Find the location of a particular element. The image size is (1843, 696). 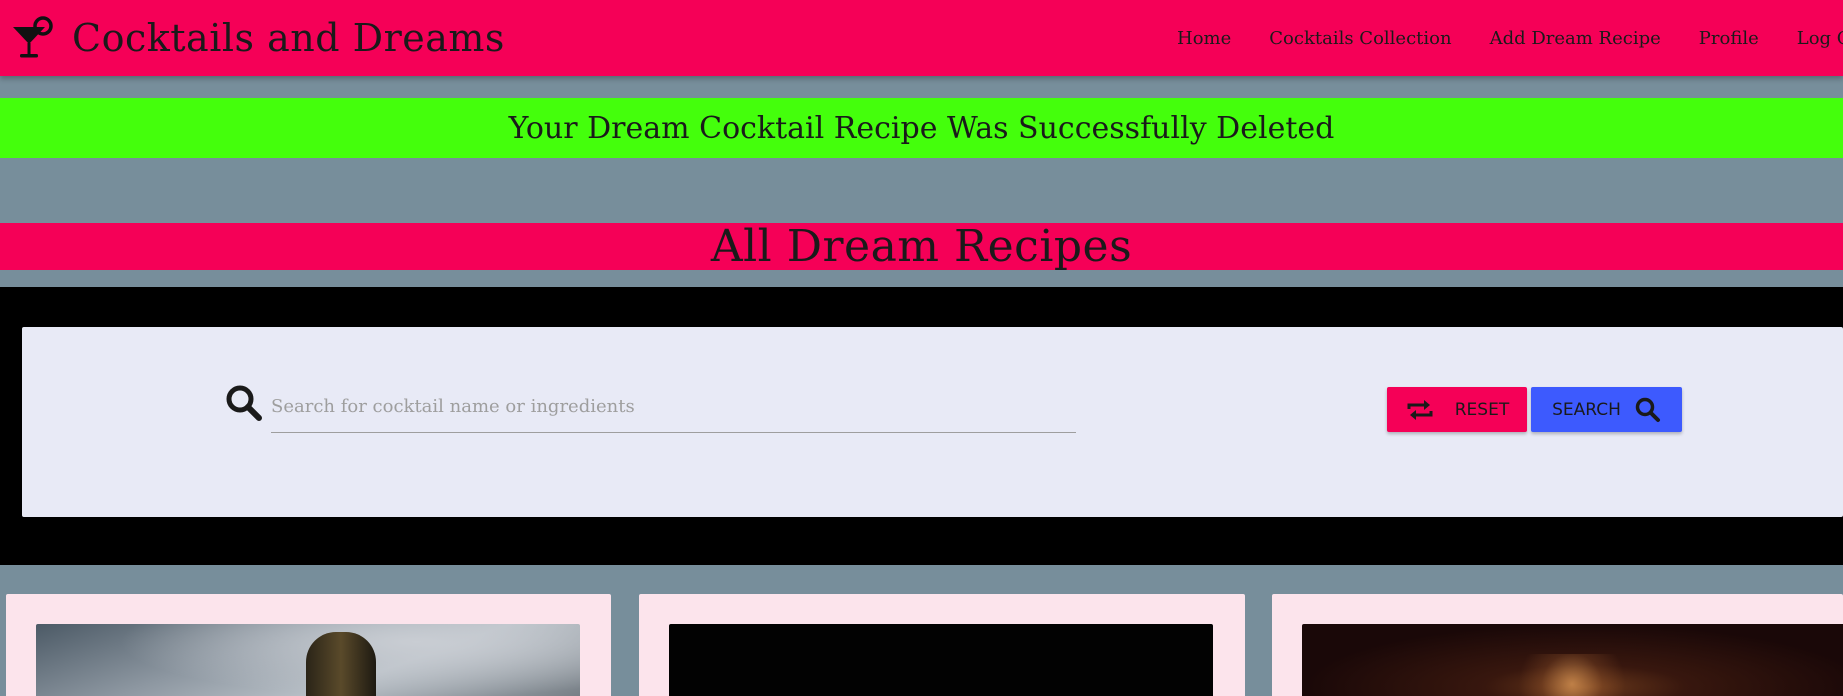

brand-title: Cocktails and Dreams is located at coordinates (288, 38).